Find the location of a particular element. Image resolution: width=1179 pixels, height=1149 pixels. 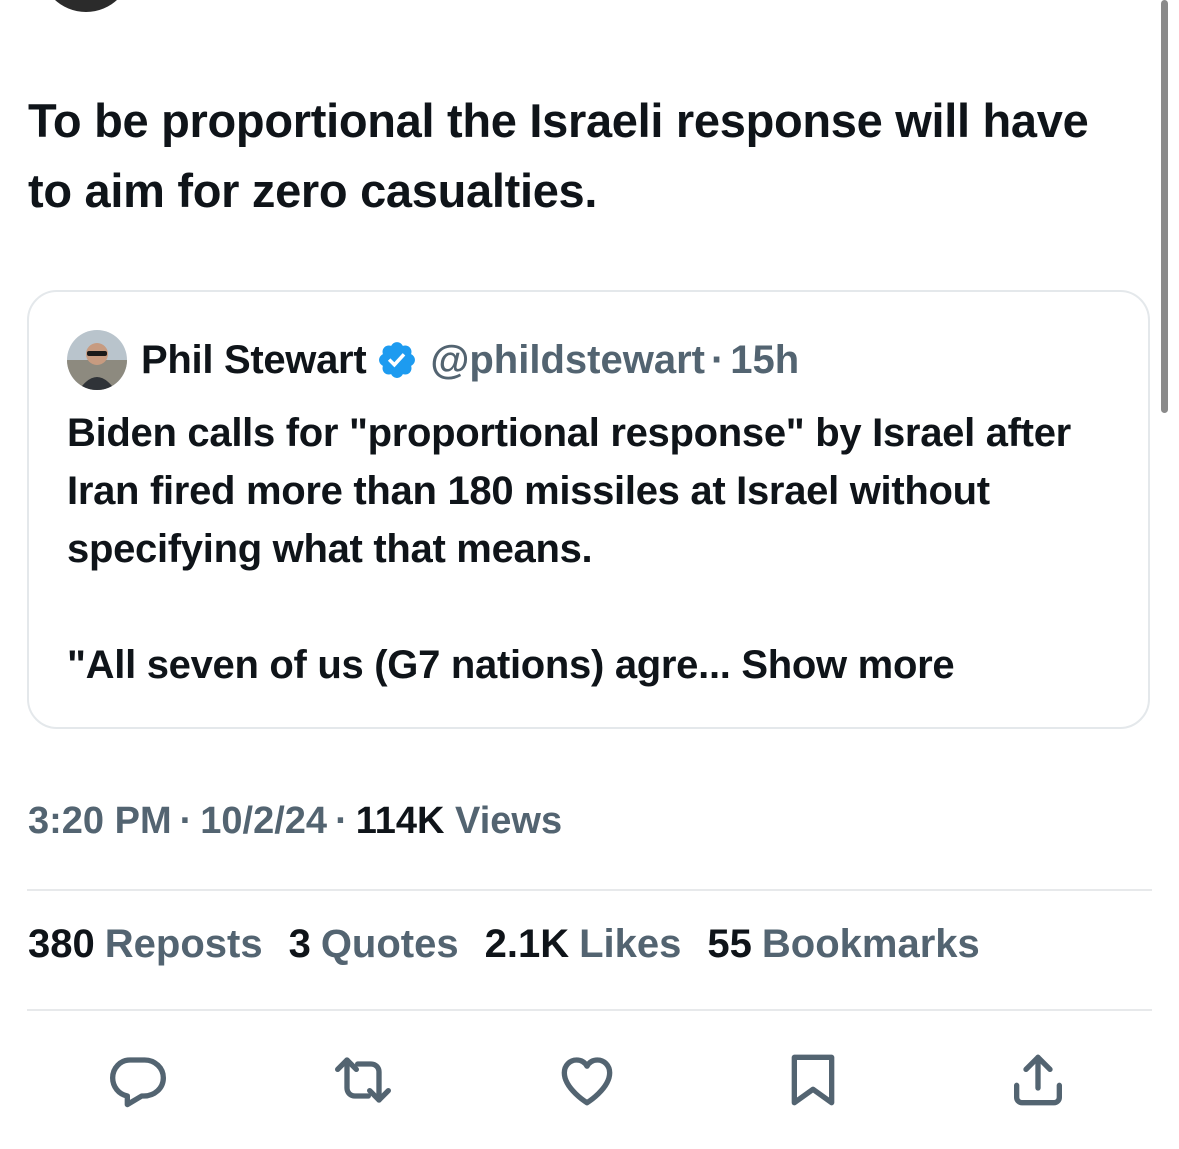

repost-icon is located at coordinates (363, 1080).